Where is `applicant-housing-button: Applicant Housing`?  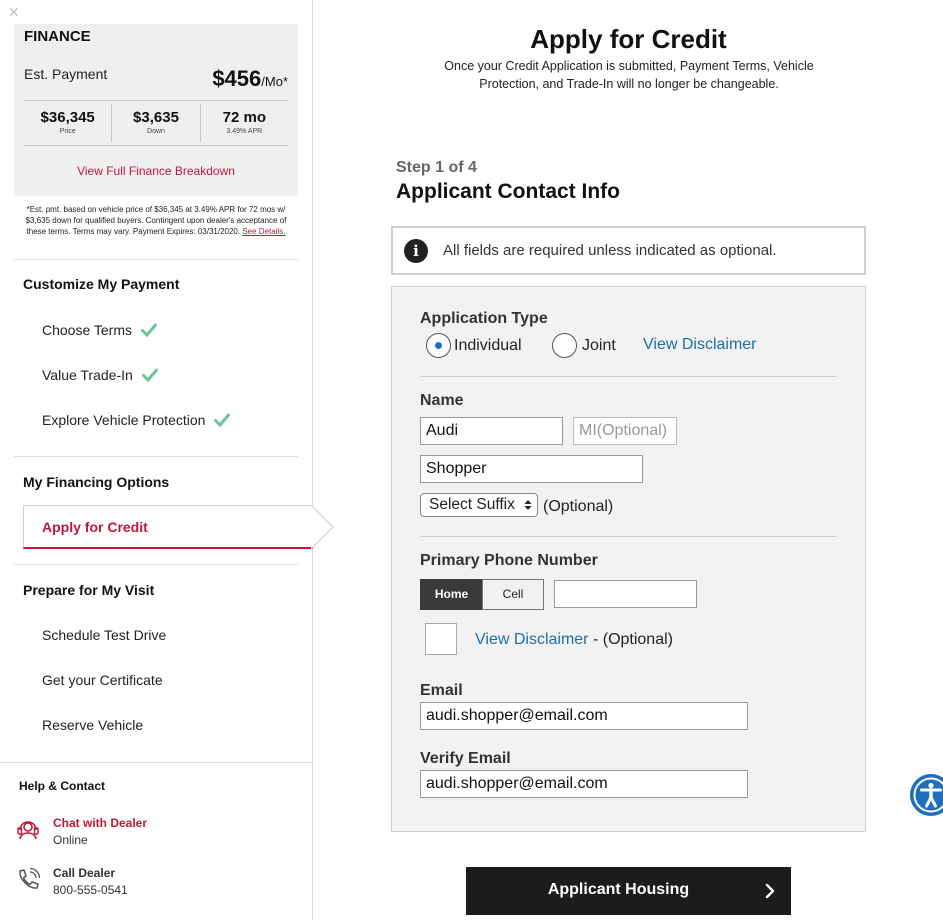 applicant-housing-button: Applicant Housing is located at coordinates (628, 891).